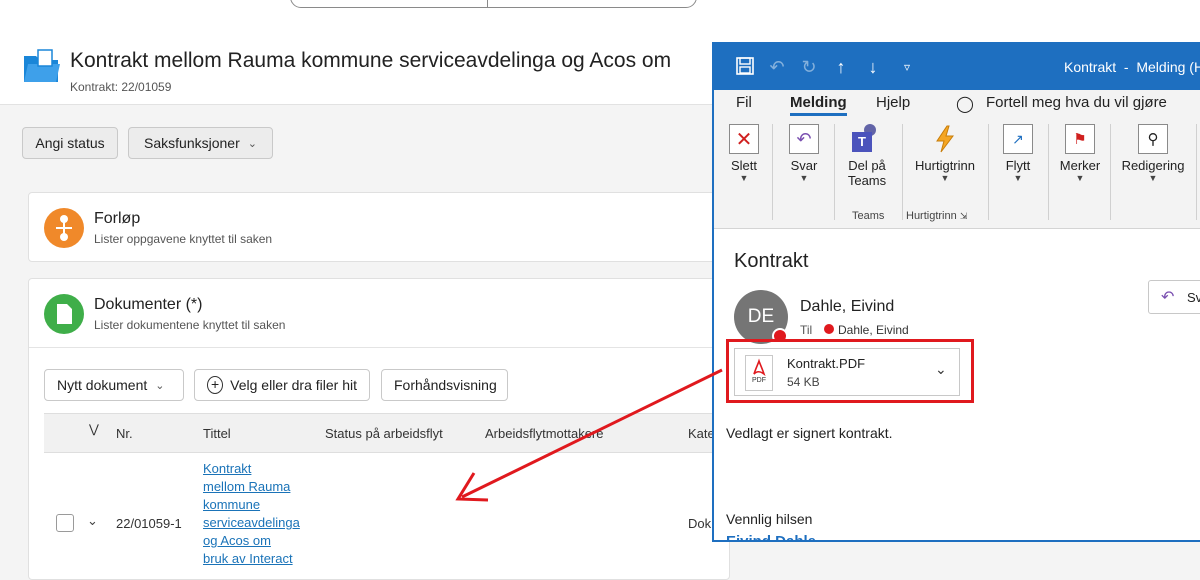  I want to click on arrow-line, so click(592, 433).